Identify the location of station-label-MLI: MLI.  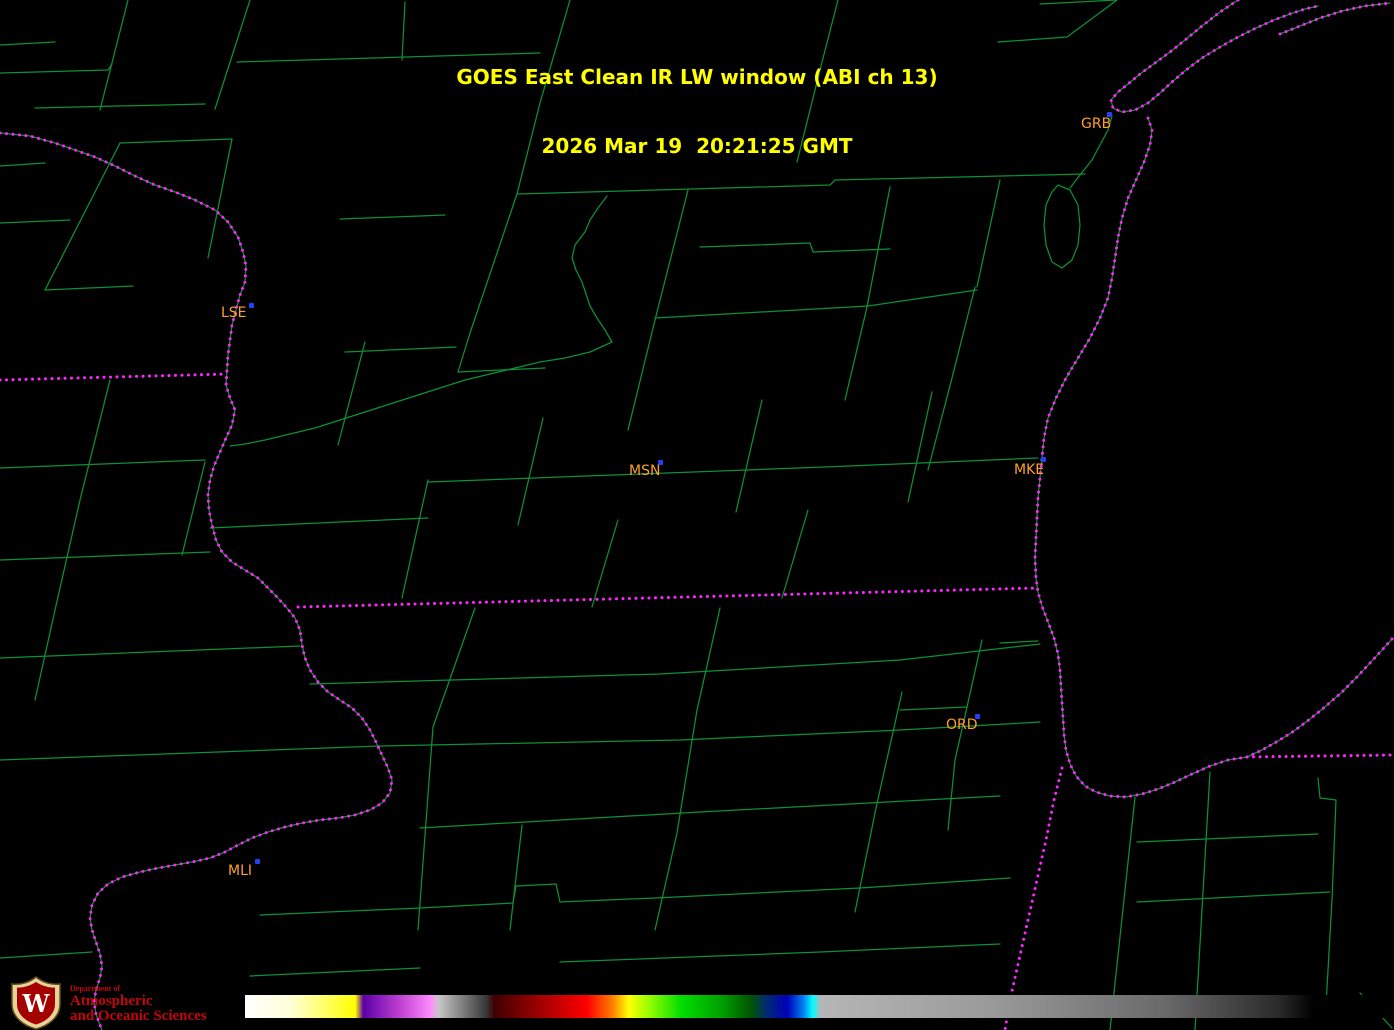
(240, 871).